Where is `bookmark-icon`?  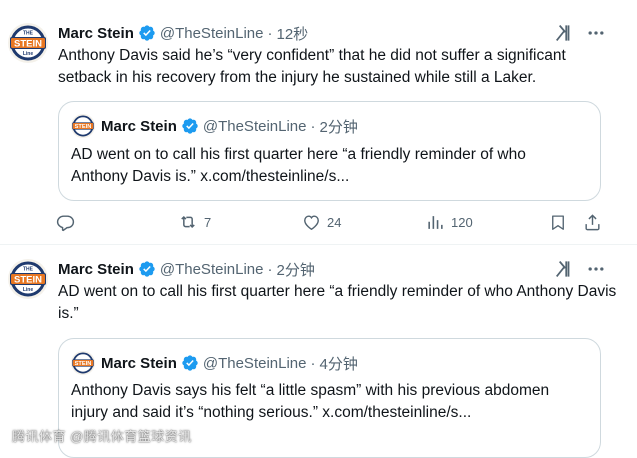
bookmark-icon is located at coordinates (558, 222).